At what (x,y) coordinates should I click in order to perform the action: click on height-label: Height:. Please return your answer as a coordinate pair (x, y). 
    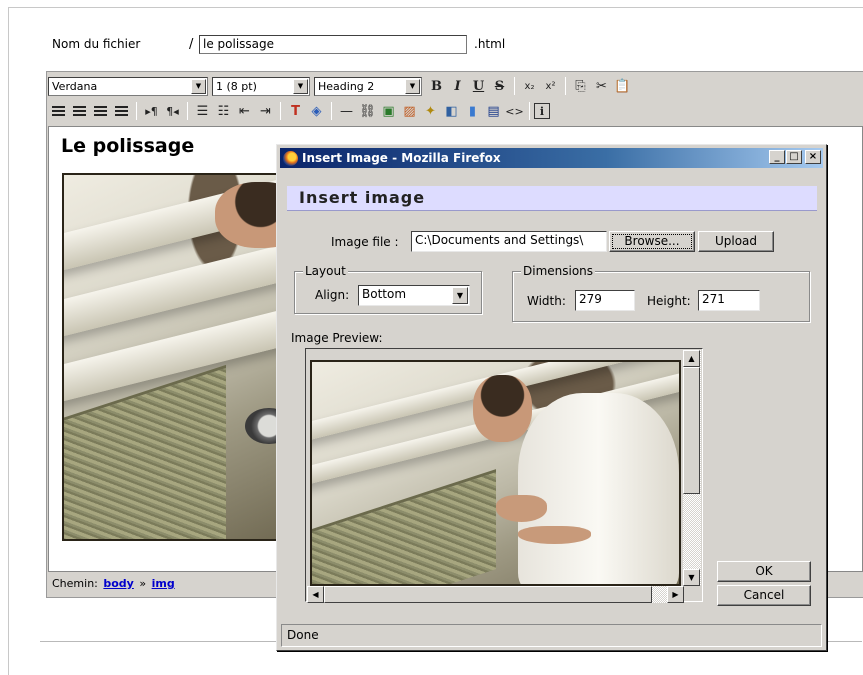
    Looking at the image, I should click on (669, 301).